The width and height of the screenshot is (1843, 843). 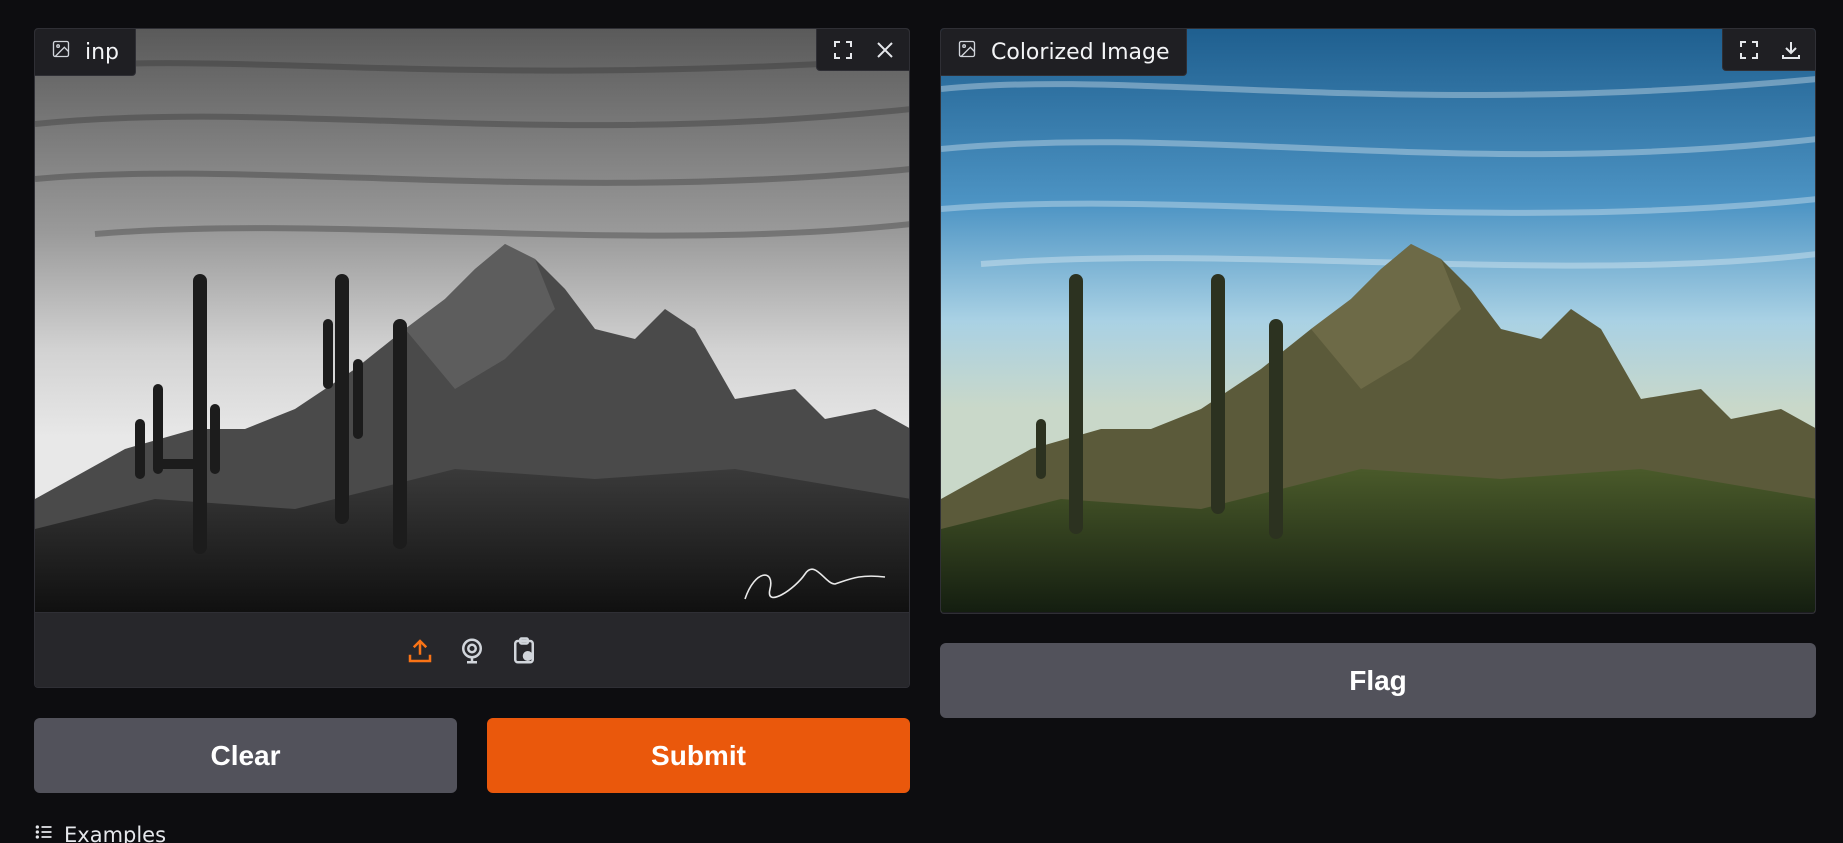 I want to click on input-label-tab: inp, so click(x=86, y=52).